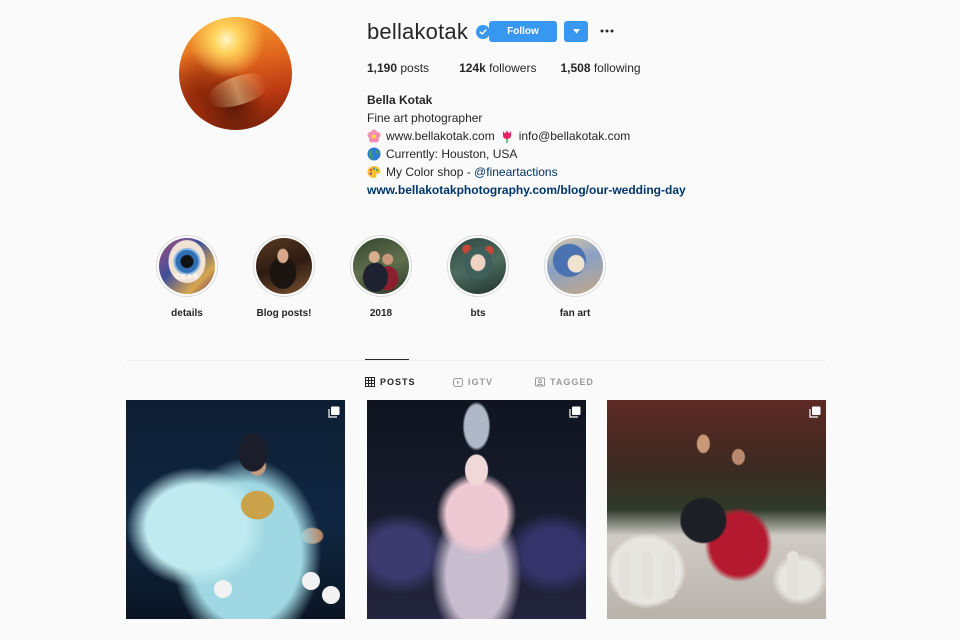 Image resolution: width=960 pixels, height=640 pixels. I want to click on bio-contact-line: www.bellakotak.com info@bellakotak.com, so click(526, 136).